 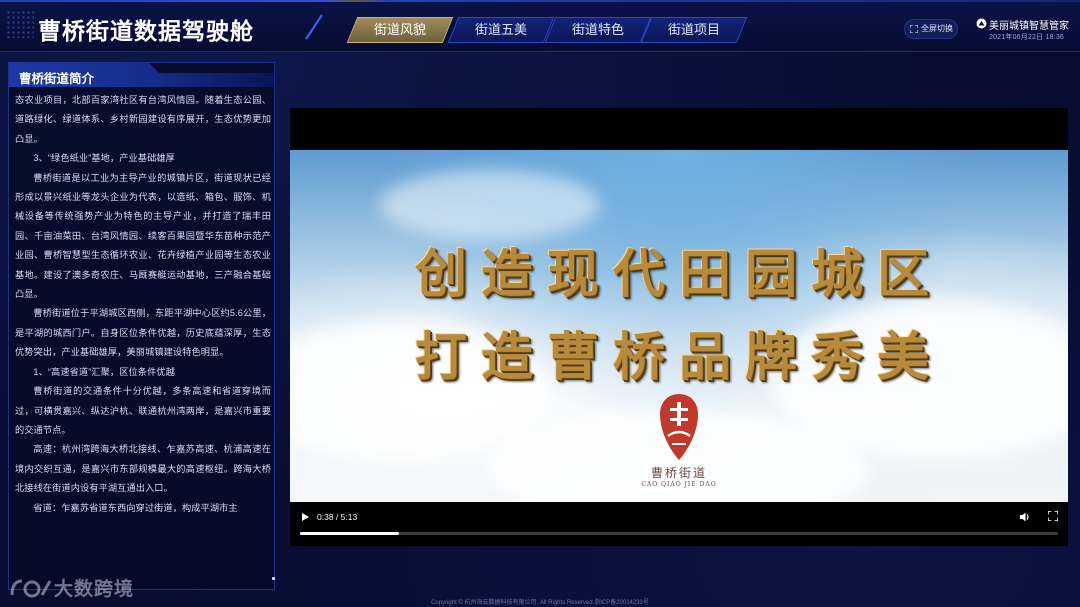 What do you see at coordinates (314, 27) in the screenshot?
I see `title-slash-decoration` at bounding box center [314, 27].